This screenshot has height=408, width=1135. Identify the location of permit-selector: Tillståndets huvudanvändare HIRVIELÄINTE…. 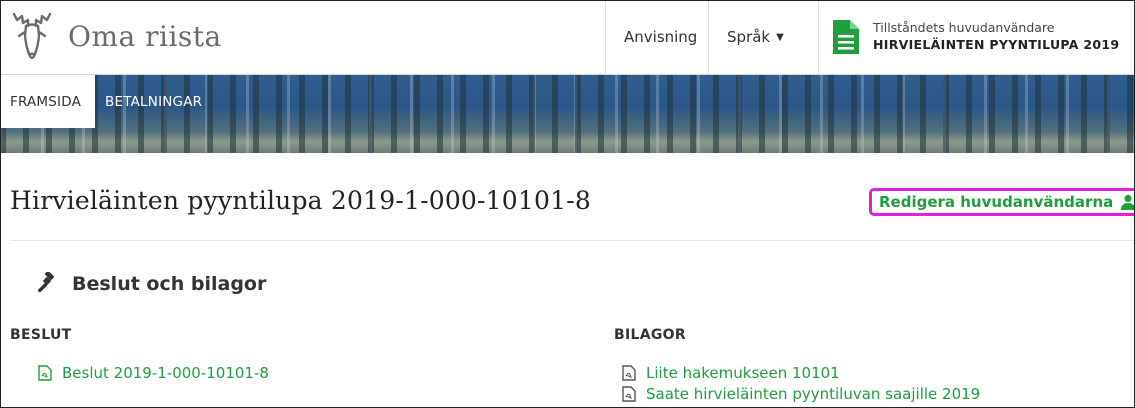
(976, 37).